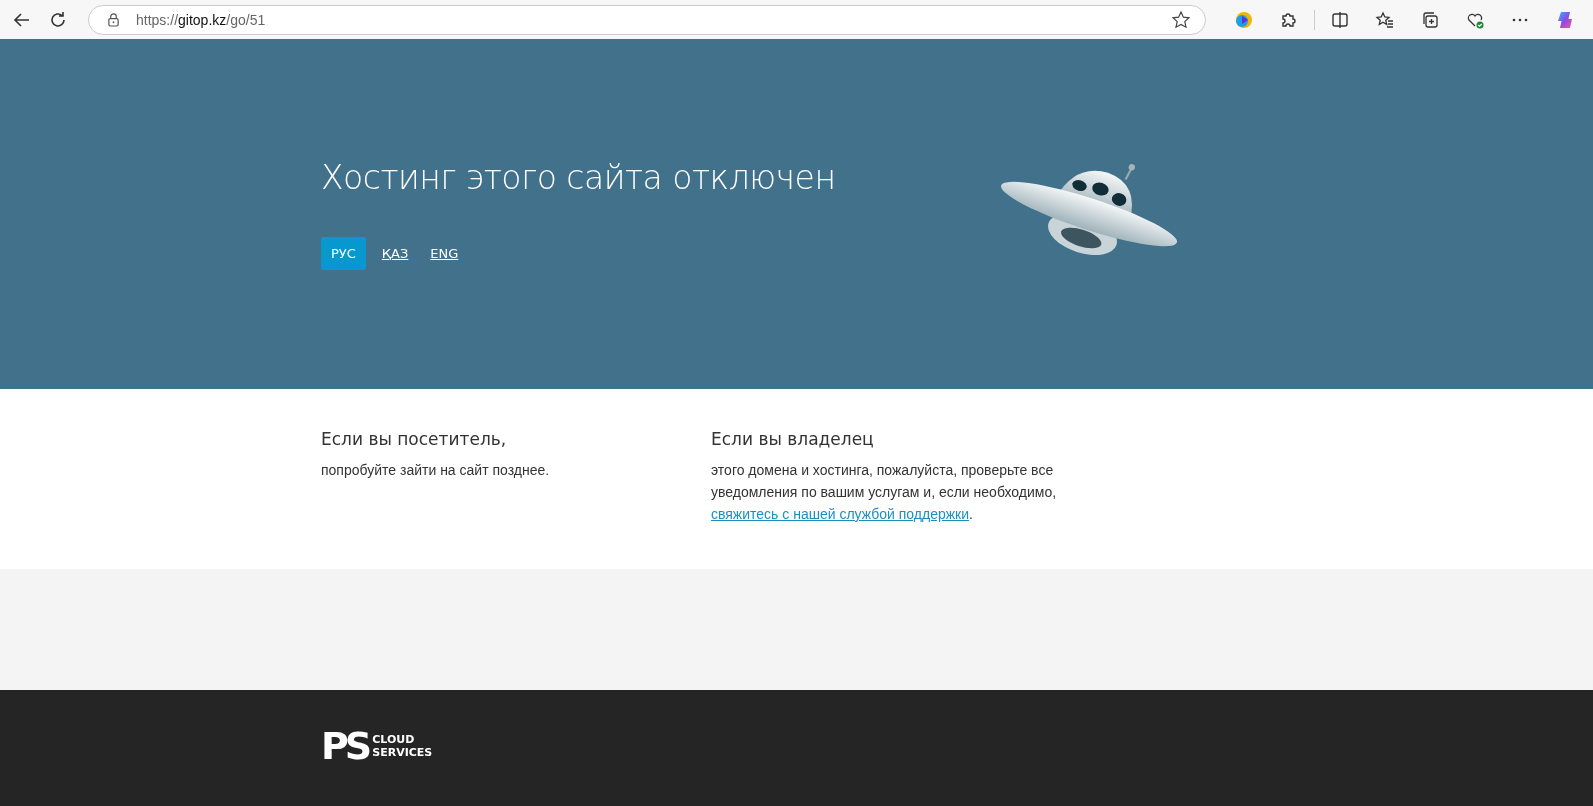  Describe the element at coordinates (414, 439) in the screenshot. I see `section-heading: Если вы посетитель,` at that location.